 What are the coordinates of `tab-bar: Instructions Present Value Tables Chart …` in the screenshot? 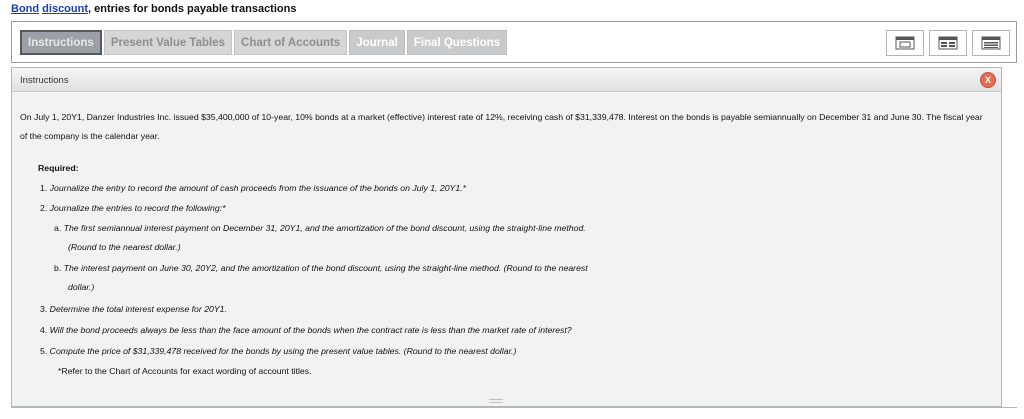 It's located at (514, 42).